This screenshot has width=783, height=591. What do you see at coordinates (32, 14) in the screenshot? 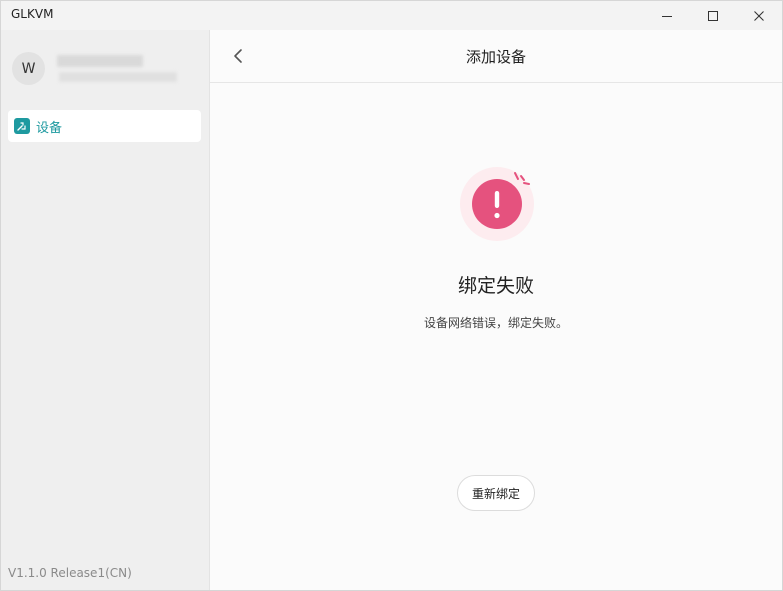
I see `app-title: GLKVM` at bounding box center [32, 14].